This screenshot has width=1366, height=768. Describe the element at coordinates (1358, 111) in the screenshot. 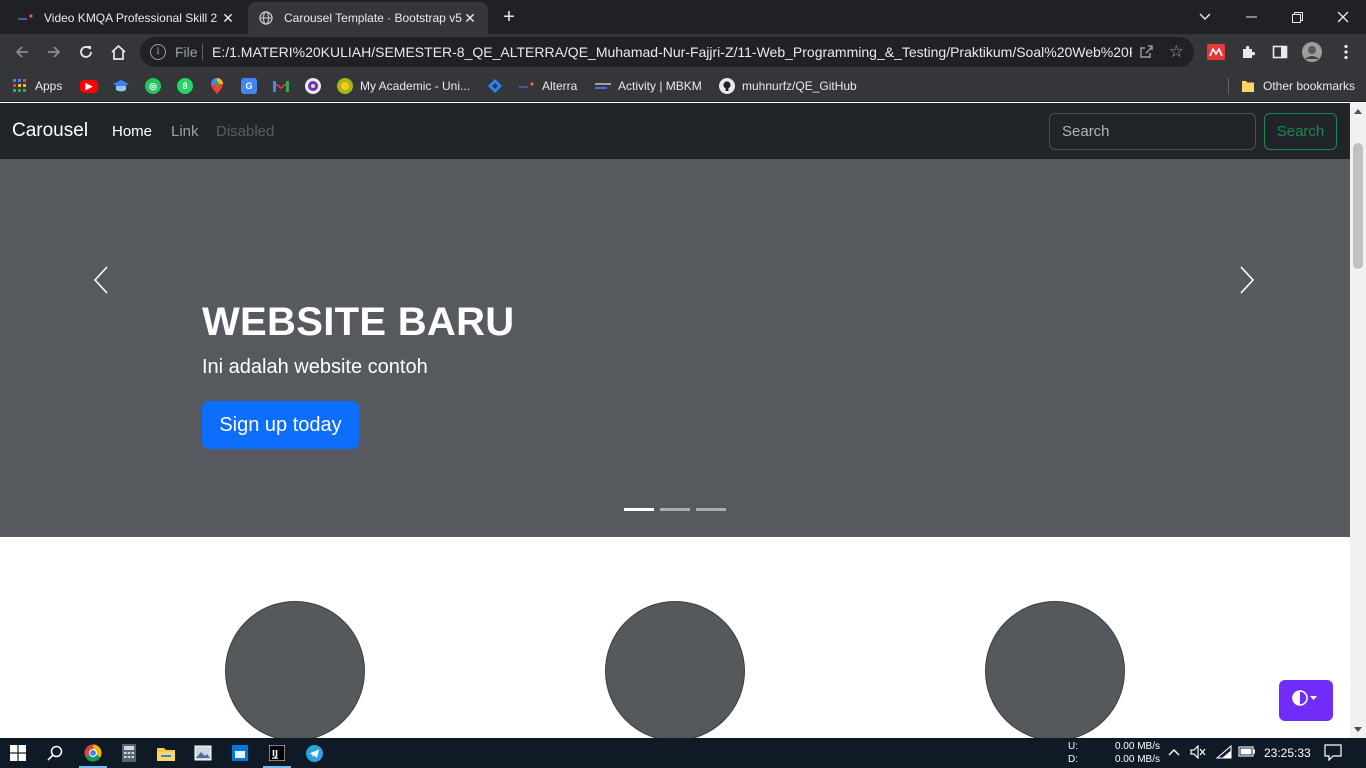

I see `scroll-up-arrow-icon` at that location.